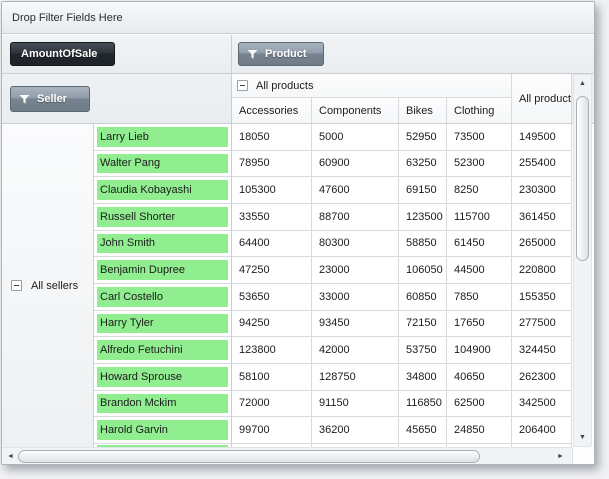  I want to click on data-cell: 60850, so click(423, 297).